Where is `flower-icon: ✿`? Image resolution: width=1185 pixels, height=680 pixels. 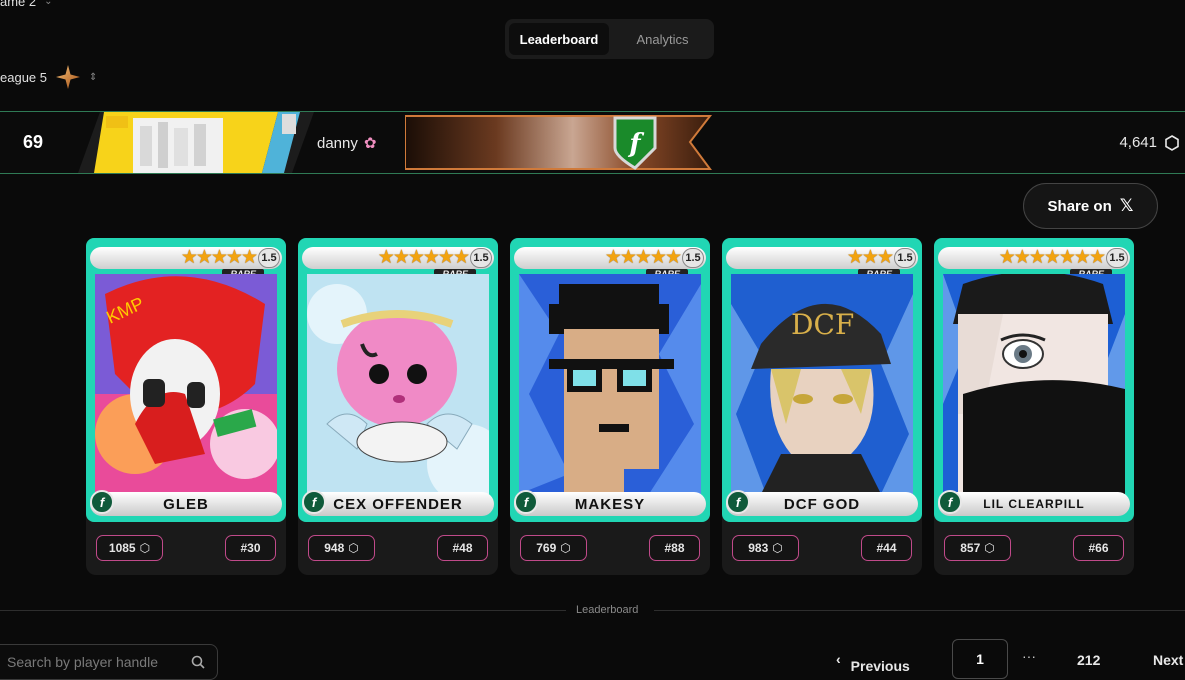 flower-icon: ✿ is located at coordinates (370, 143).